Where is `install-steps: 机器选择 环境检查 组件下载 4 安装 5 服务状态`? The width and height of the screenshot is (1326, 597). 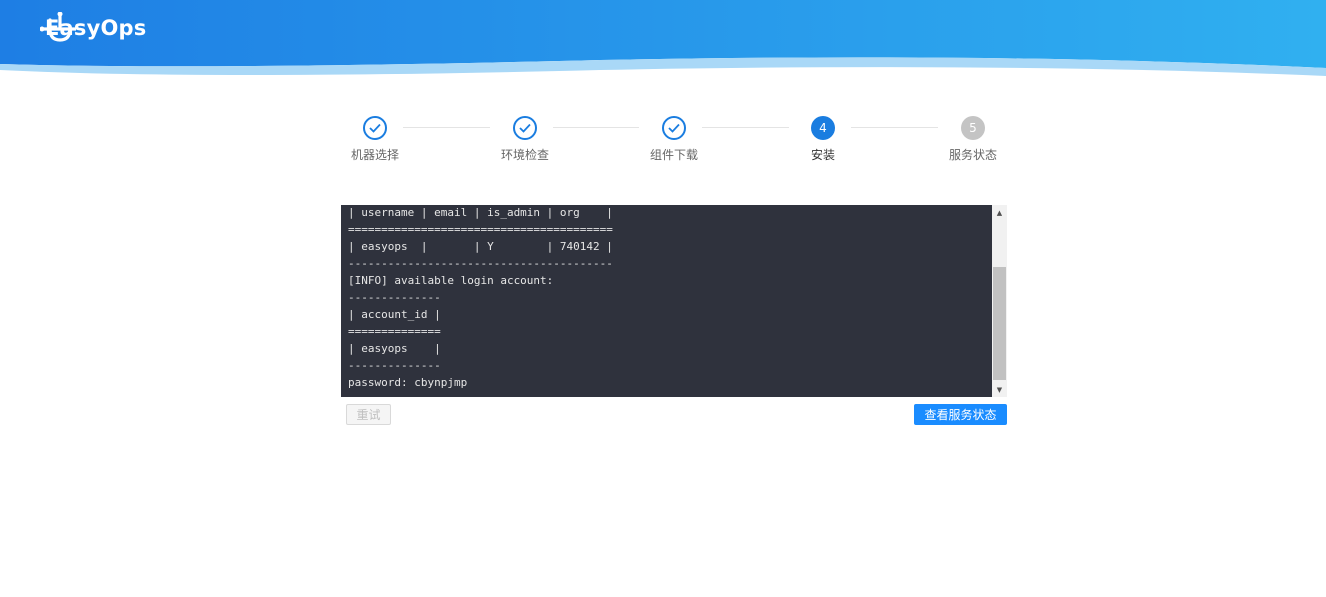
install-steps: 机器选择 环境检查 组件下载 4 安装 5 服务状态 is located at coordinates (674, 141).